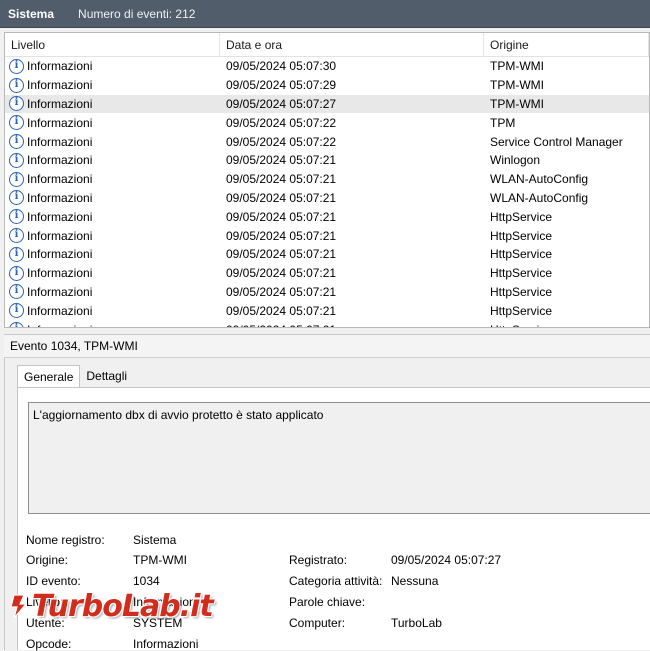  Describe the element at coordinates (352, 44) in the screenshot. I see `column-header-datetime: Data e ora` at that location.